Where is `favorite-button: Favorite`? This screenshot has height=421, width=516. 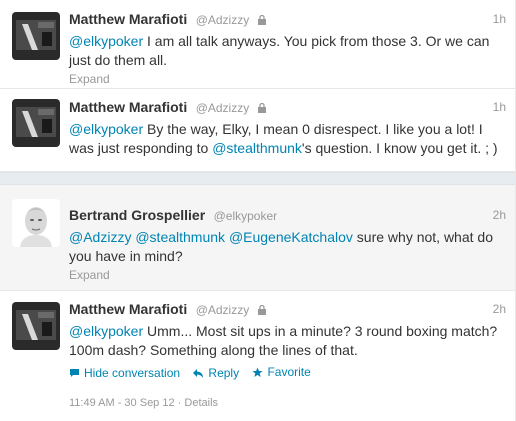 favorite-button: Favorite is located at coordinates (281, 372).